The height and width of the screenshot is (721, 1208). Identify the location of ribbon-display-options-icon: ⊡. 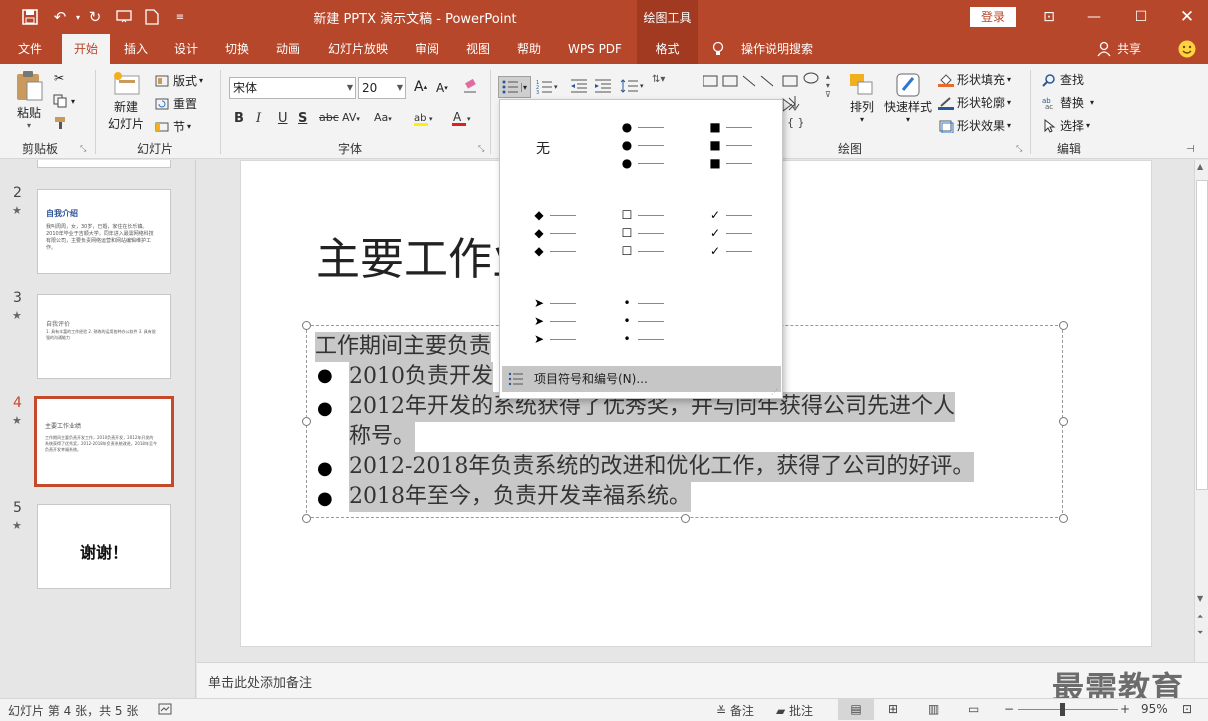
(1049, 17).